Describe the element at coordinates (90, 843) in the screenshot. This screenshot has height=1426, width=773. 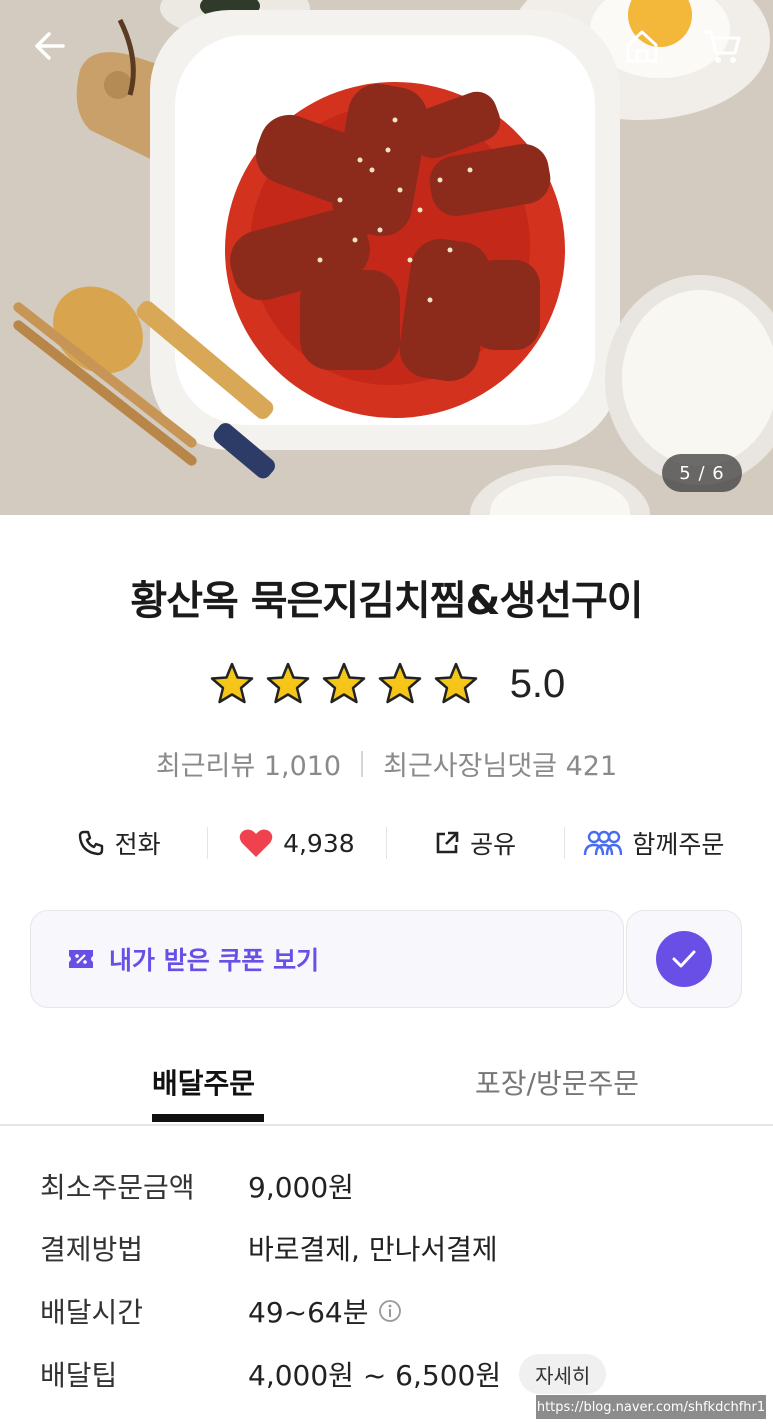
I see `phone-icon` at that location.